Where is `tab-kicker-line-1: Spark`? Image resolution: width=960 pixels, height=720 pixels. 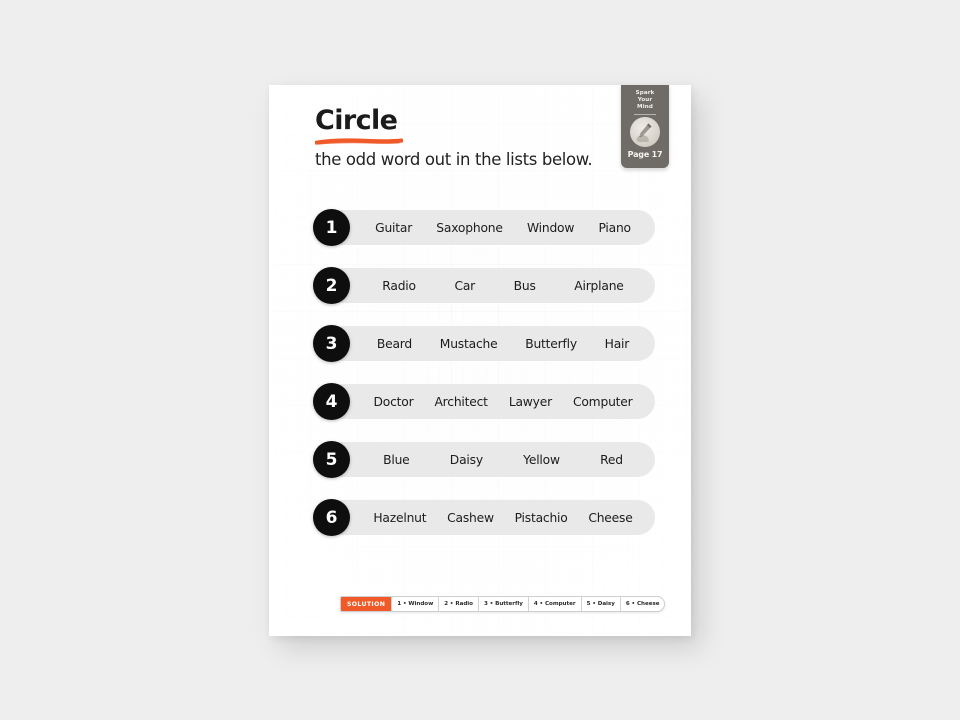 tab-kicker-line-1: Spark is located at coordinates (645, 93).